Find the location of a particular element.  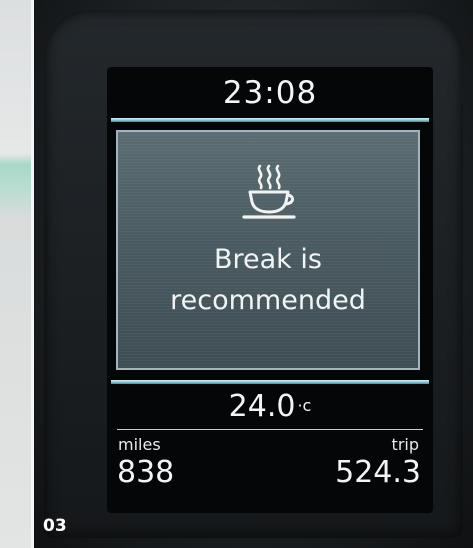

temperature-unit: ·c is located at coordinates (304, 405).